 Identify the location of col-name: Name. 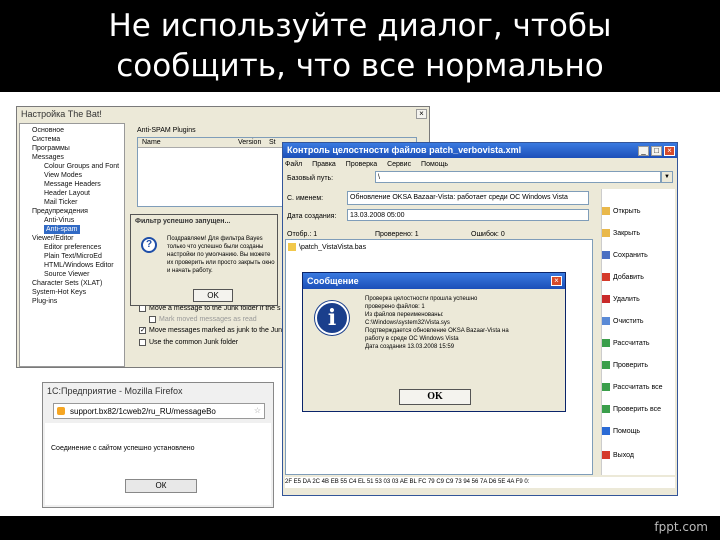
(151, 142).